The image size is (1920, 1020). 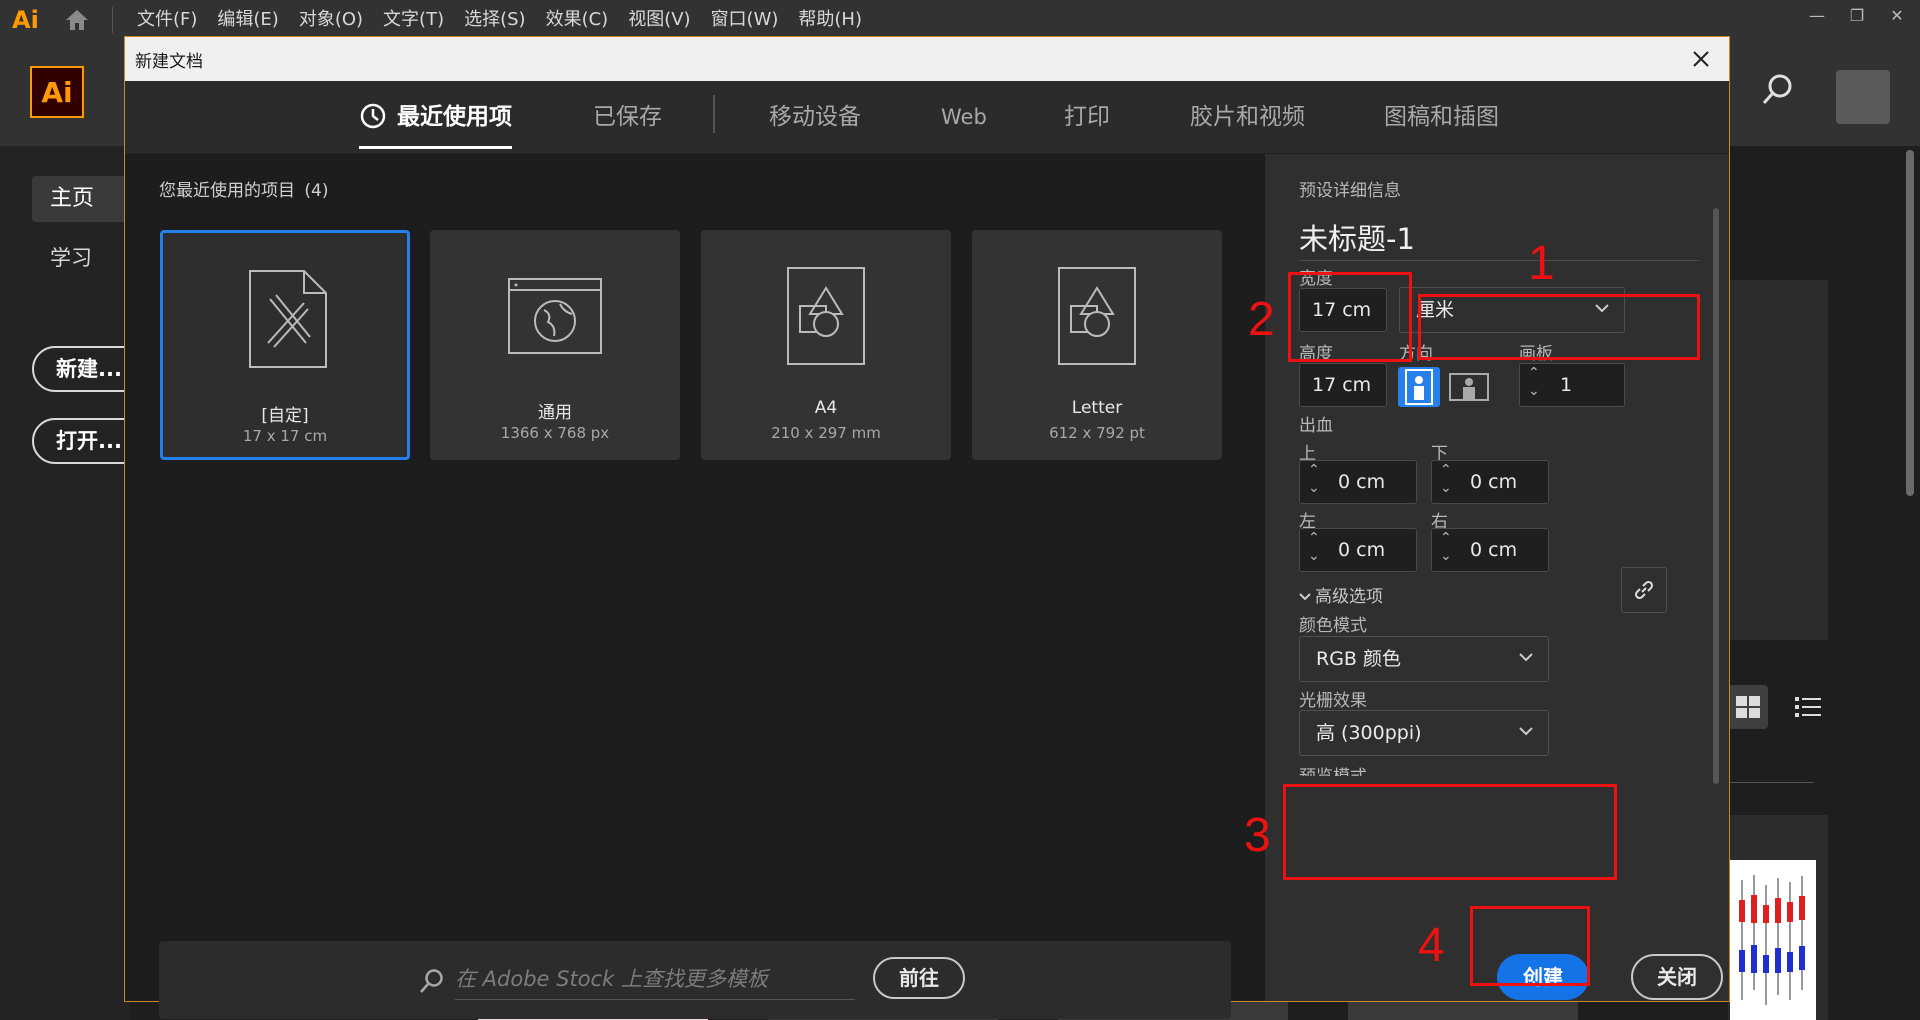 I want to click on recent-items-count: (4), so click(x=316, y=191).